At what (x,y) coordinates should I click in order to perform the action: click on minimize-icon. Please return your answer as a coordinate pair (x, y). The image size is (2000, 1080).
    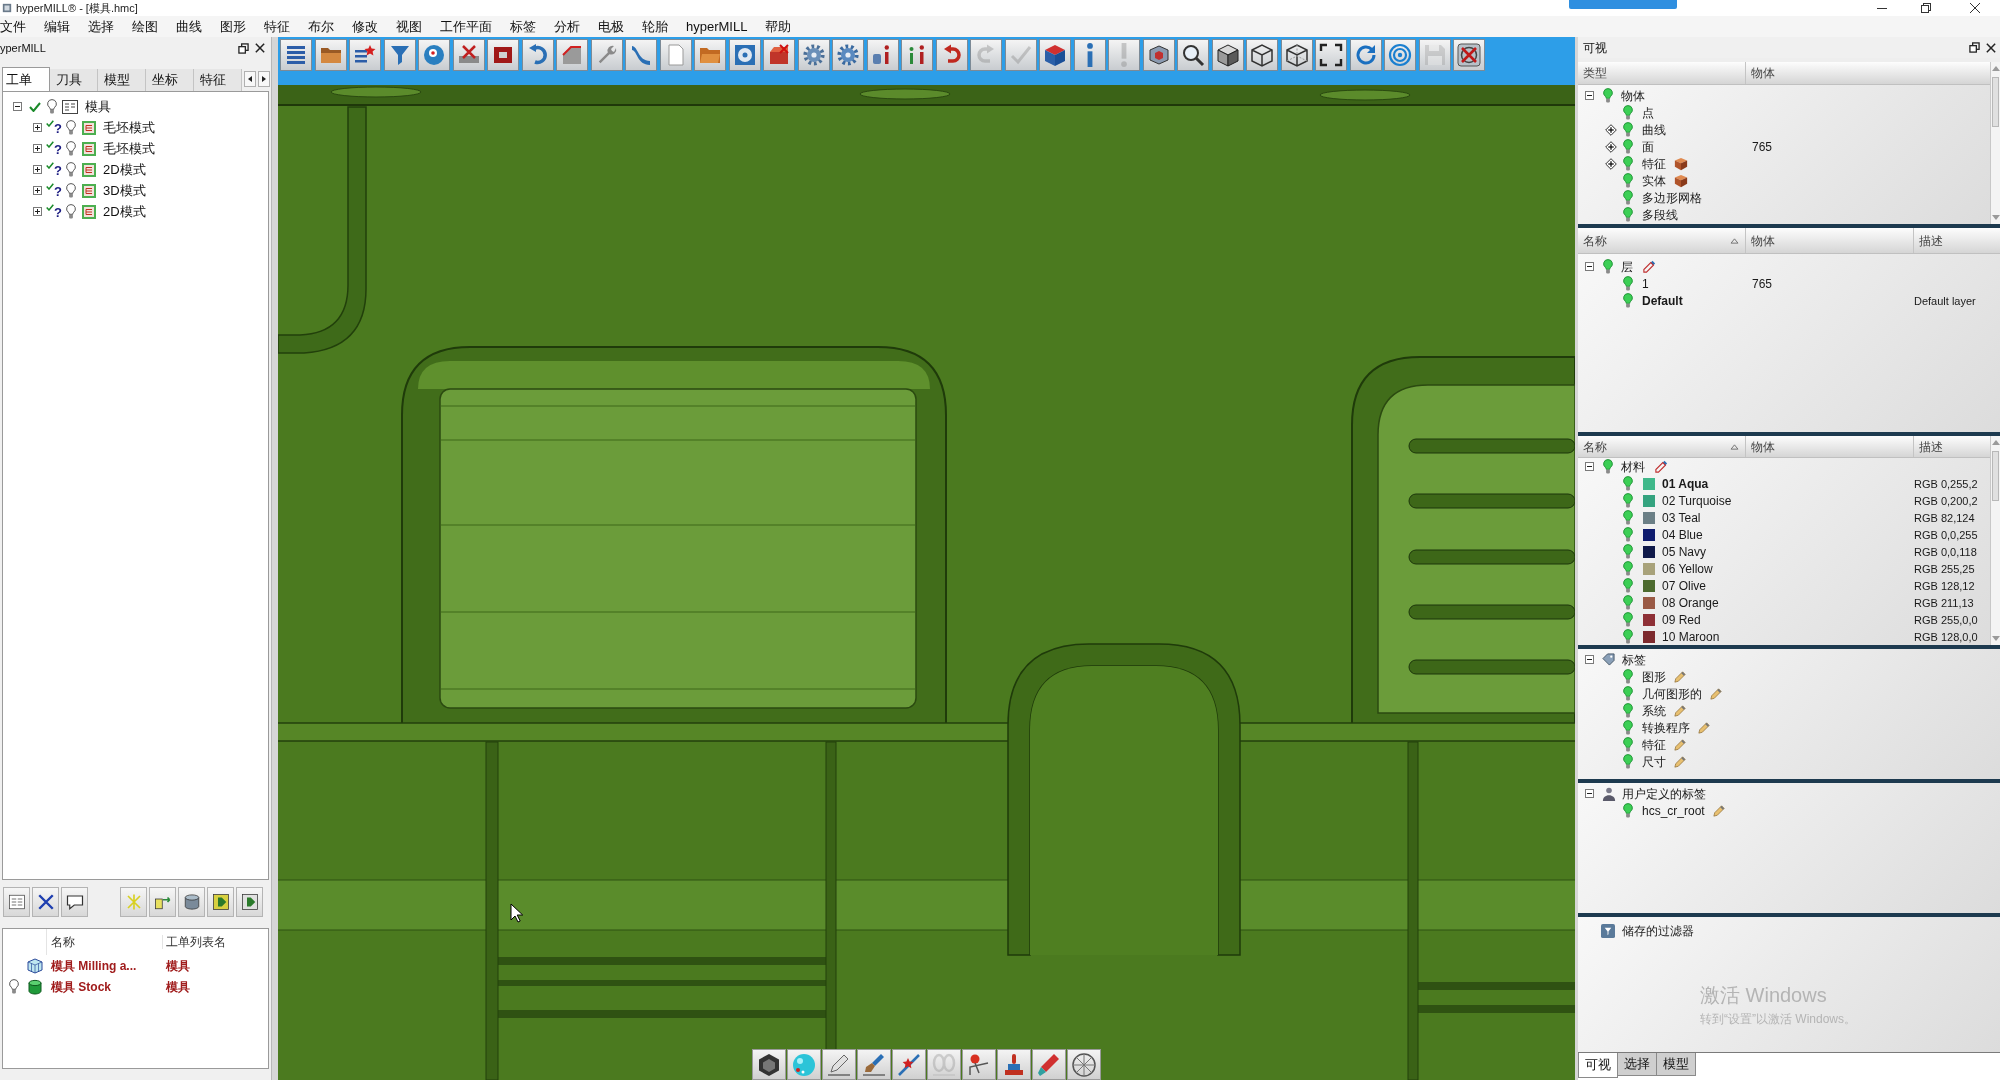
    Looking at the image, I should click on (1882, 8).